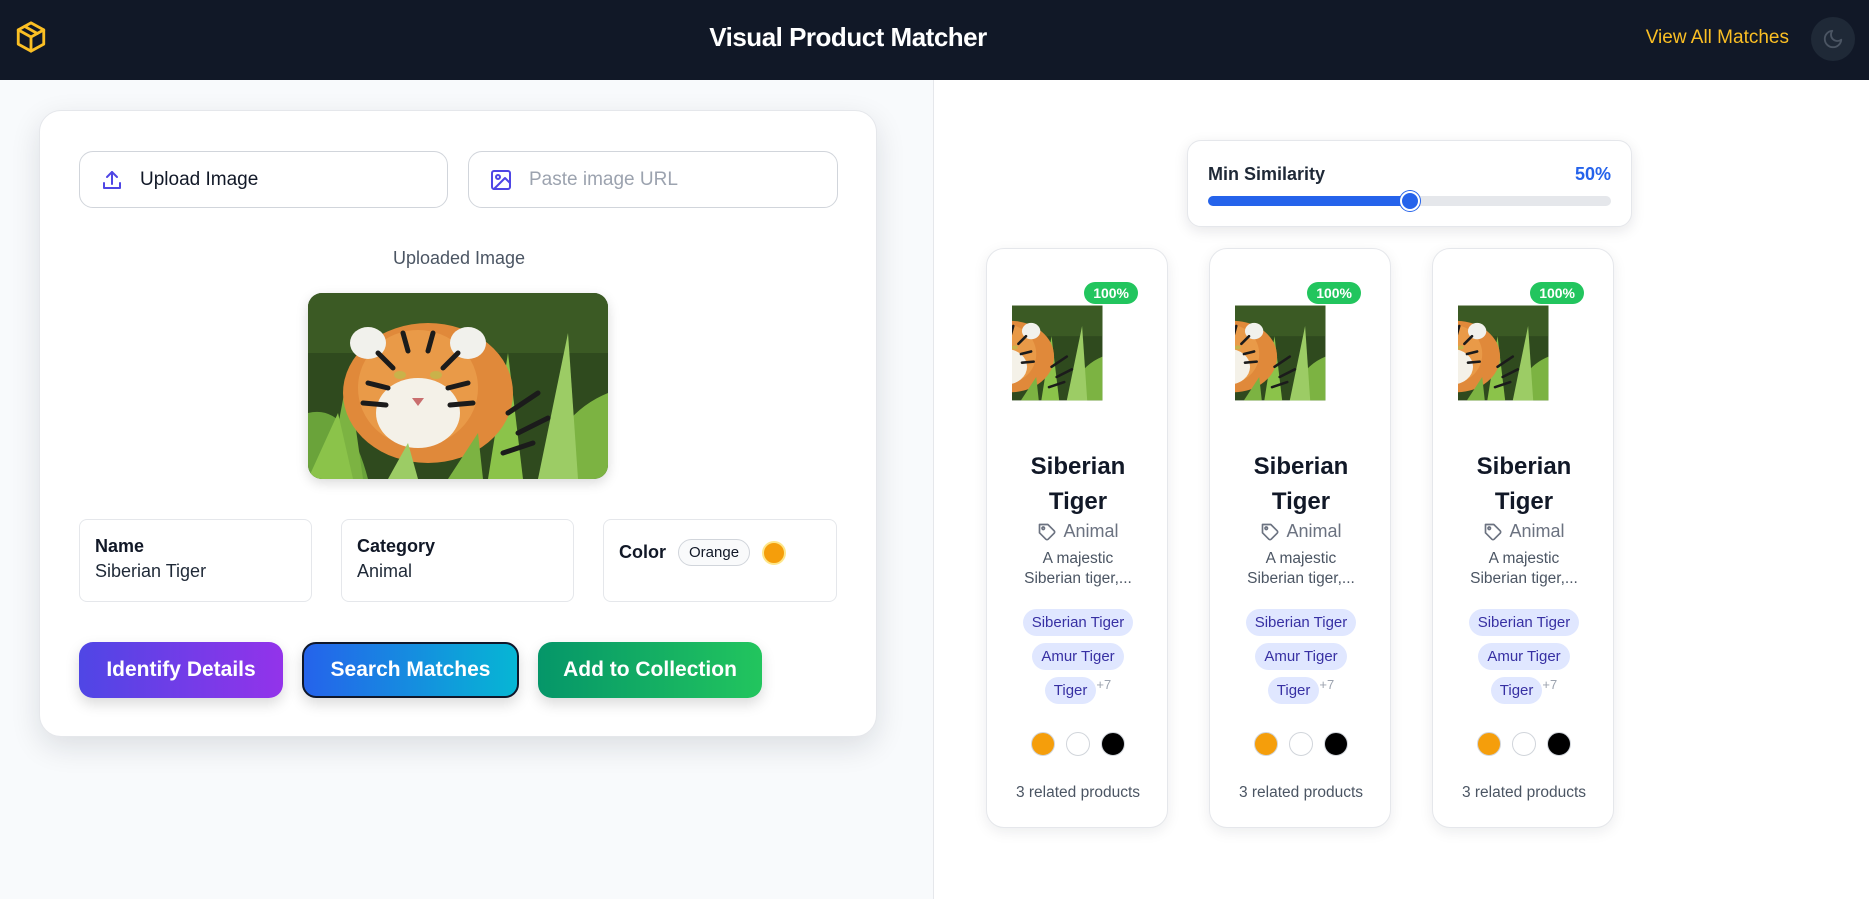 This screenshot has height=899, width=1869. I want to click on uploaded-image-preview, so click(458, 386).